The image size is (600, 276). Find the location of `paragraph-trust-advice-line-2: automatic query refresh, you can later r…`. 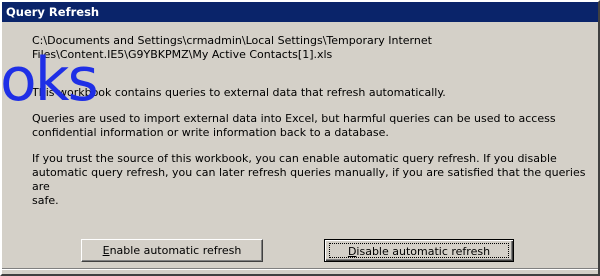

paragraph-trust-advice-line-2: automatic query refresh, you can later r… is located at coordinates (309, 179).